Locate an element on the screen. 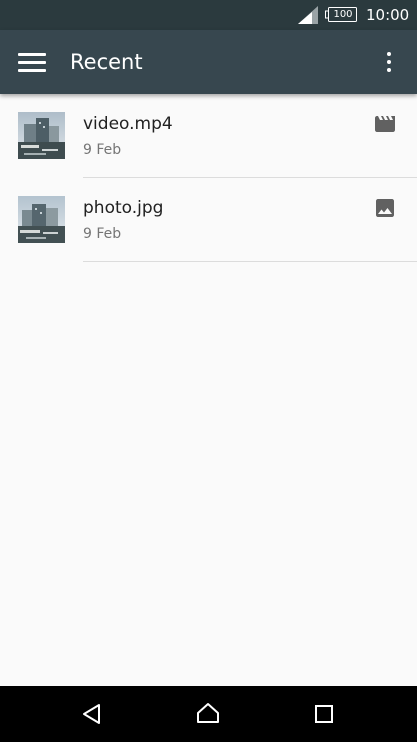 This screenshot has width=417, height=742. movie-clapper-icon is located at coordinates (385, 124).